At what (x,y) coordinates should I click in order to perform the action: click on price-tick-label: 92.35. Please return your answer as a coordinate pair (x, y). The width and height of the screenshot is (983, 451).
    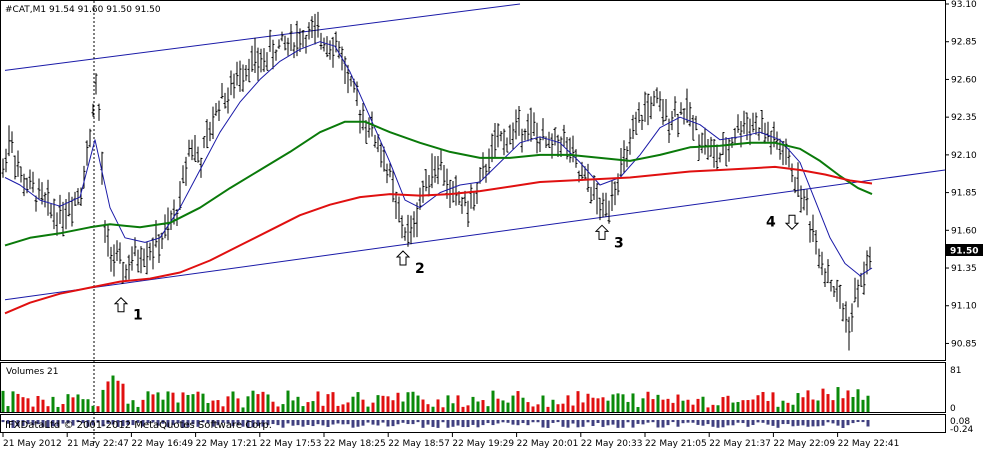
    Looking at the image, I should click on (964, 118).